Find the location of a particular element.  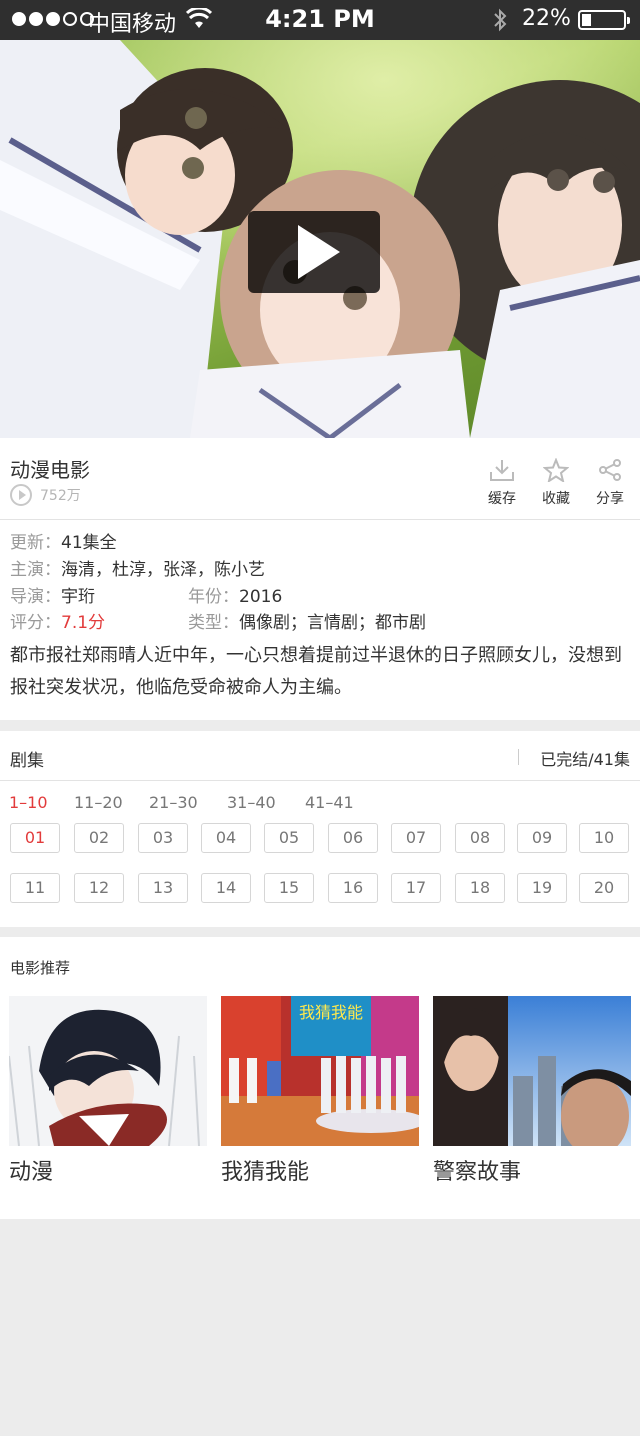

recommend-card-title: 我猜我能 is located at coordinates (265, 1172).